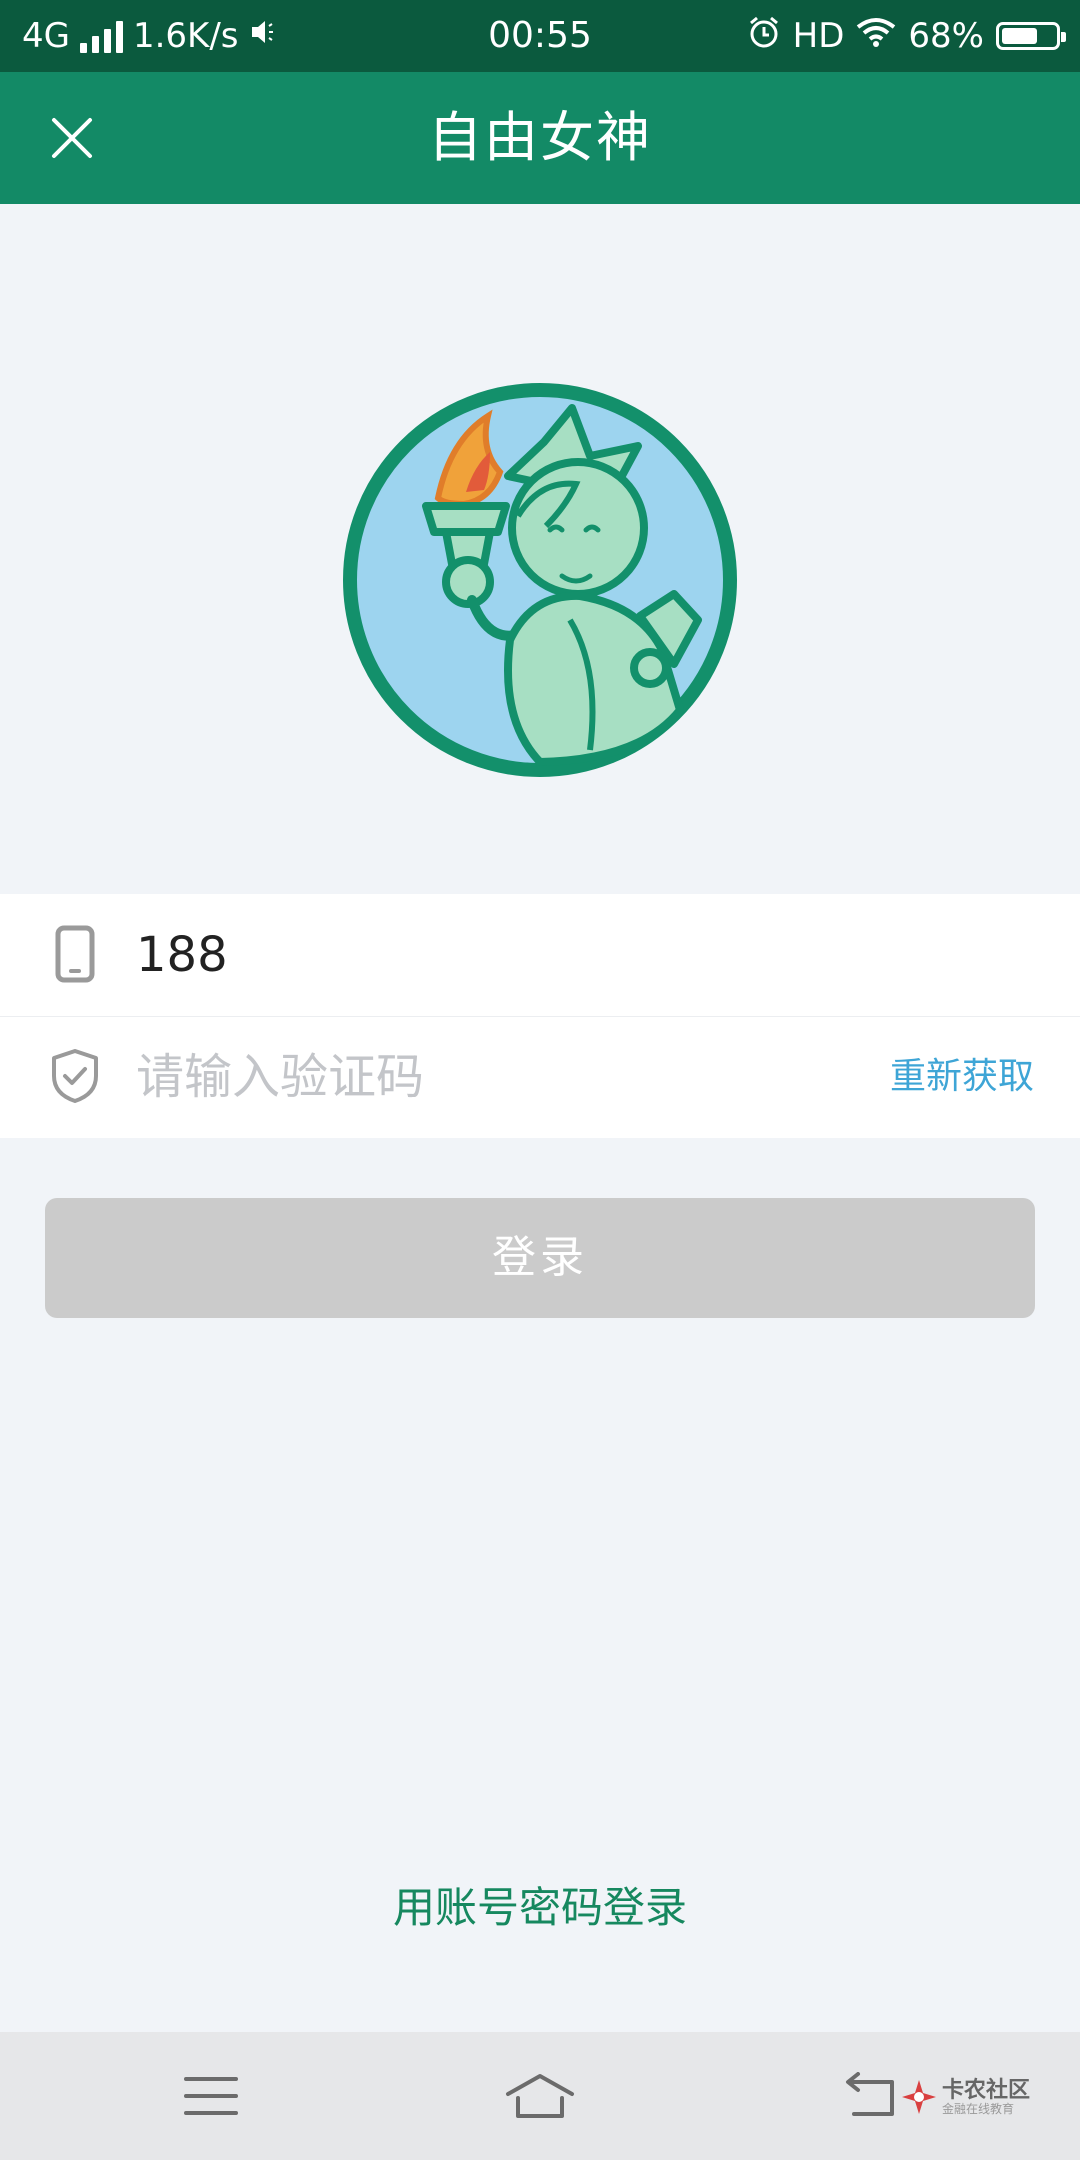 Image resolution: width=1080 pixels, height=2160 pixels. I want to click on menu-icon, so click(211, 2096).